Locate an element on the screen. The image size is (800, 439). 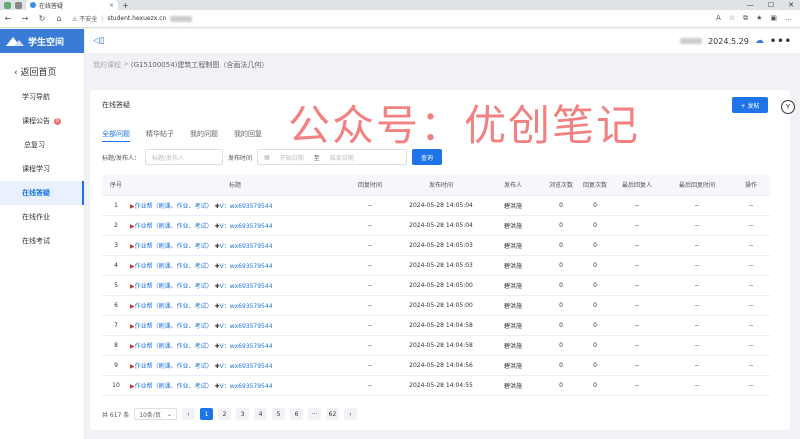
favorite-star-icon: ☆ is located at coordinates (732, 18).